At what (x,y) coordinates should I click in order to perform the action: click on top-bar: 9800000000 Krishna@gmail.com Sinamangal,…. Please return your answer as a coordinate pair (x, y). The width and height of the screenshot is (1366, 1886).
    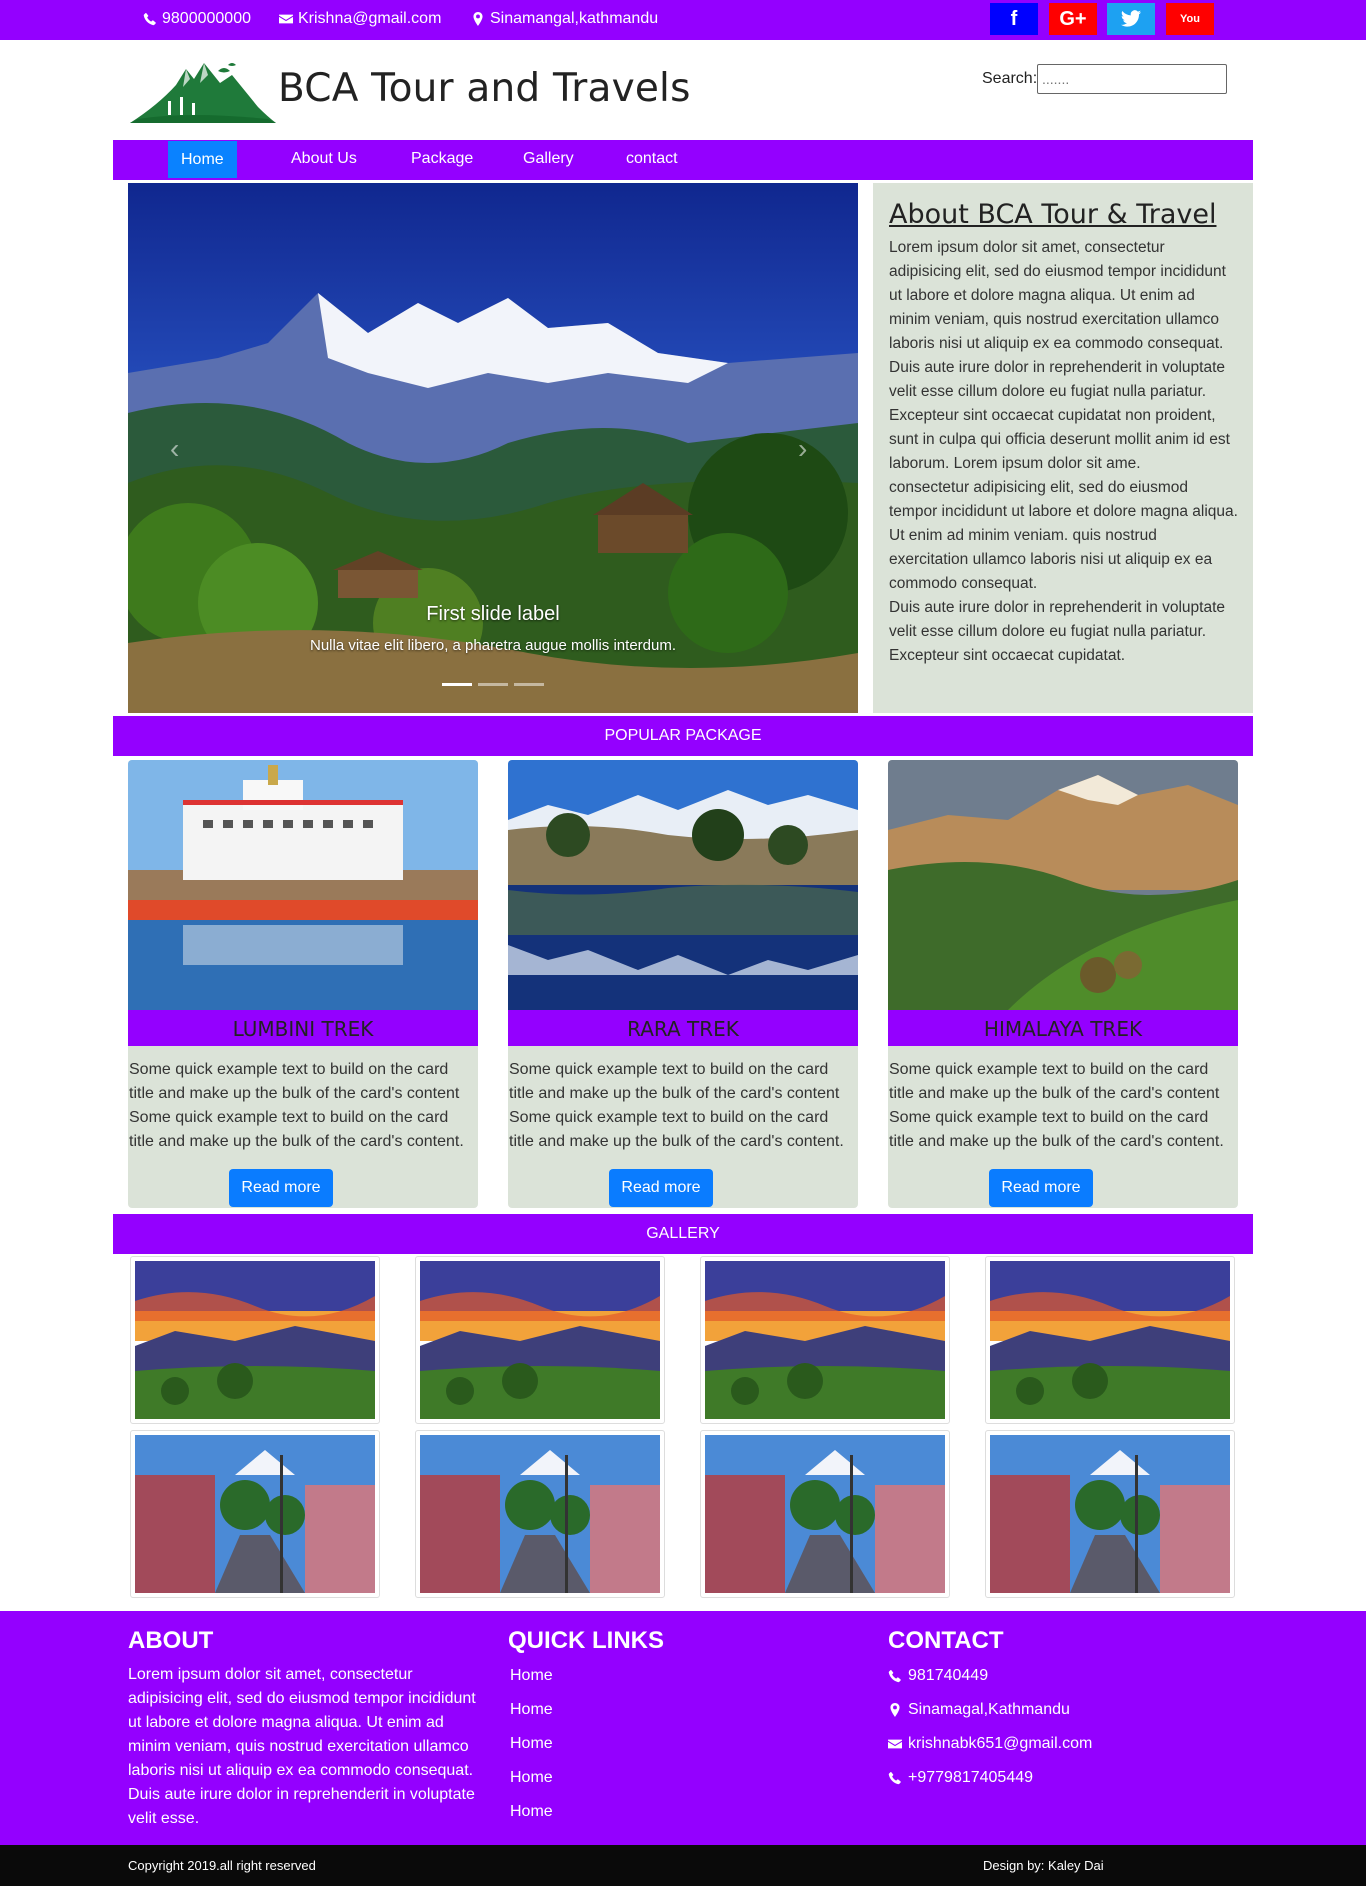
    Looking at the image, I should click on (683, 20).